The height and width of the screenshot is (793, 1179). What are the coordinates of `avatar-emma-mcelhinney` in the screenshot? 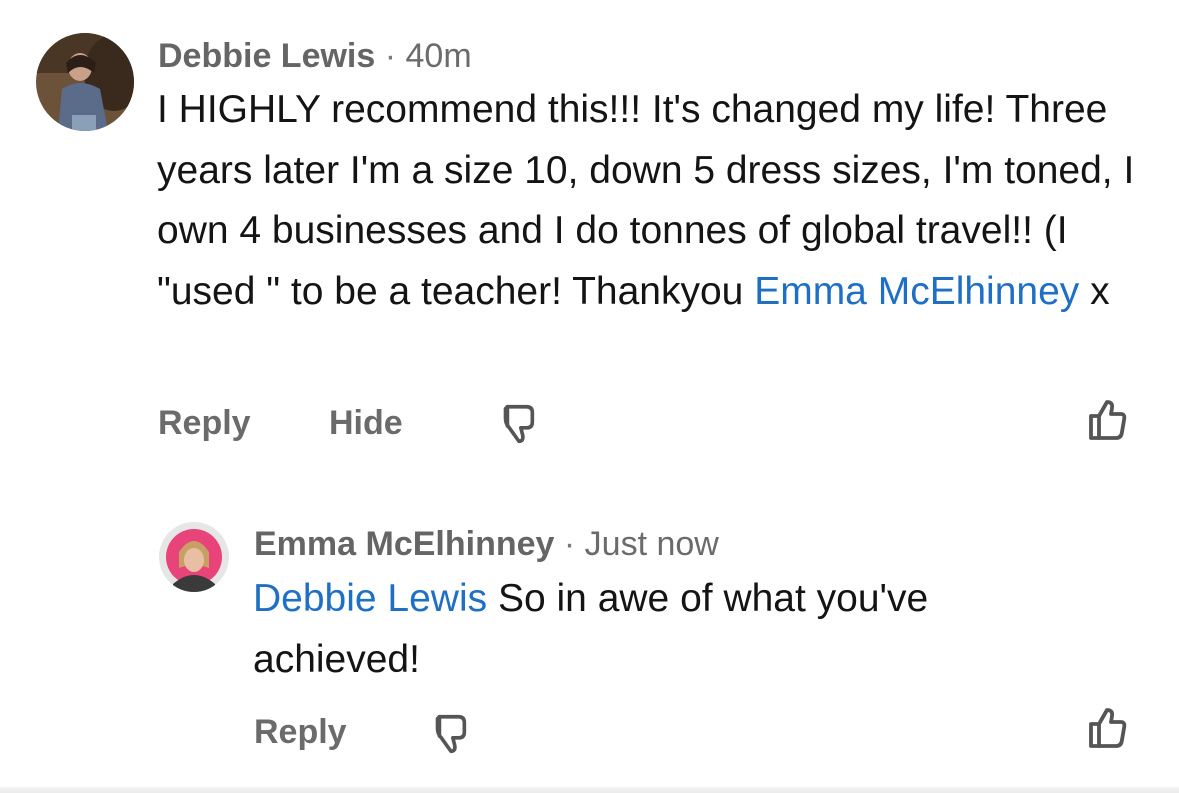 It's located at (194, 557).